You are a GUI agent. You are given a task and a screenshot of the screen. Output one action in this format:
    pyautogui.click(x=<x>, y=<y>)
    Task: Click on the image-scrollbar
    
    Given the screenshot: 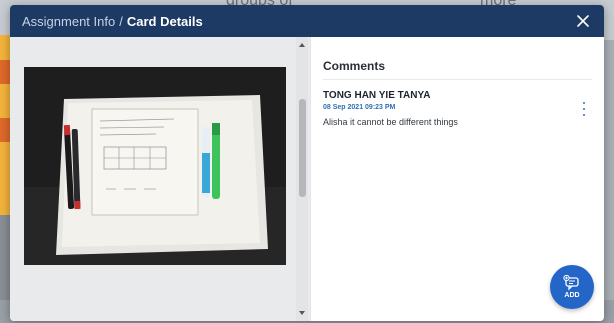 What is the action you would take?
    pyautogui.click(x=302, y=179)
    